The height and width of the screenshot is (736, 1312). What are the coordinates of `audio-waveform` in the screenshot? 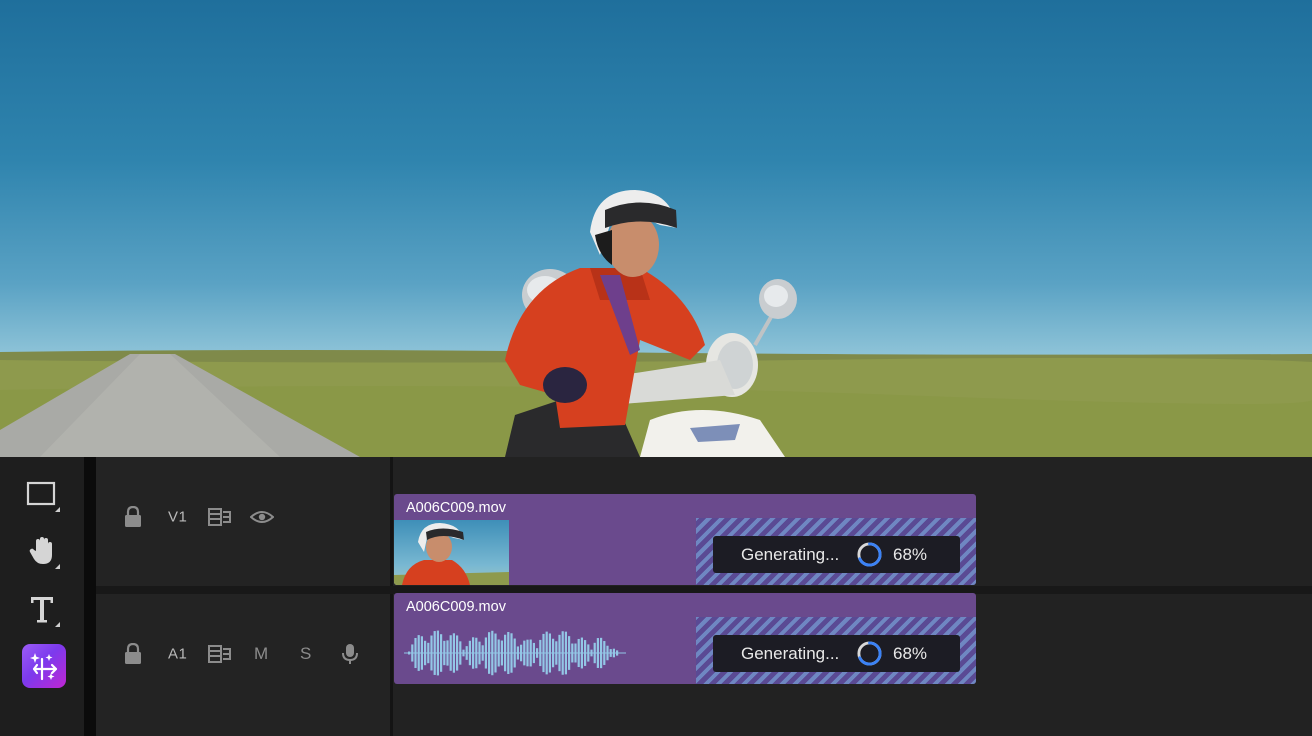 It's located at (515, 653).